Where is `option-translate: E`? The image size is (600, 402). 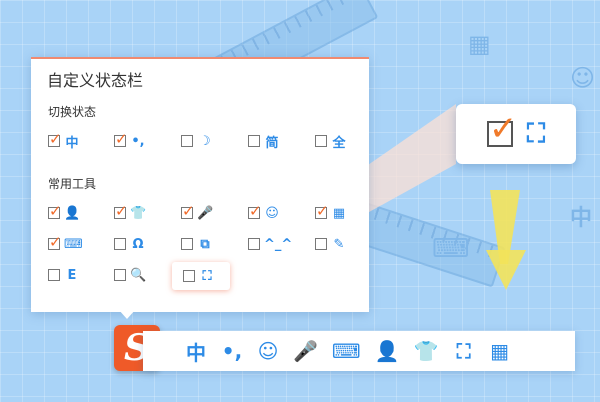 option-translate: E is located at coordinates (64, 275).